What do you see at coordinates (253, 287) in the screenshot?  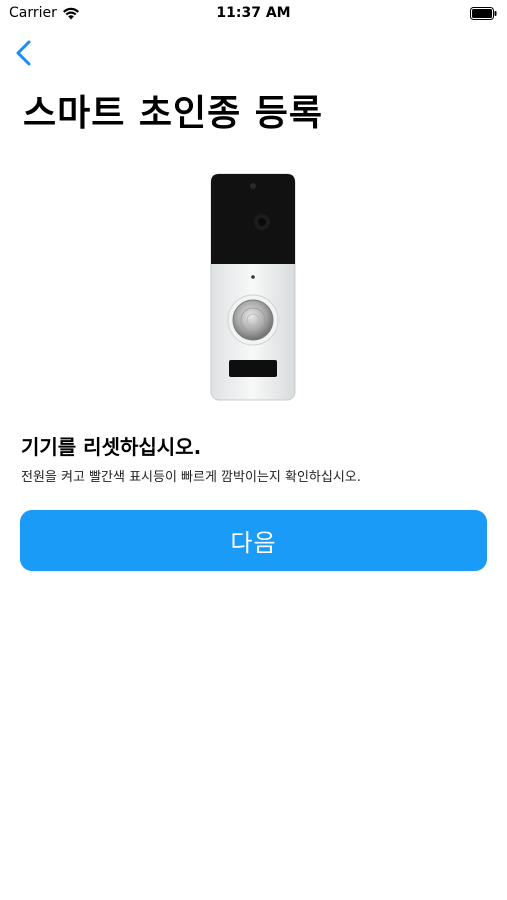 I see `doorbell-image` at bounding box center [253, 287].